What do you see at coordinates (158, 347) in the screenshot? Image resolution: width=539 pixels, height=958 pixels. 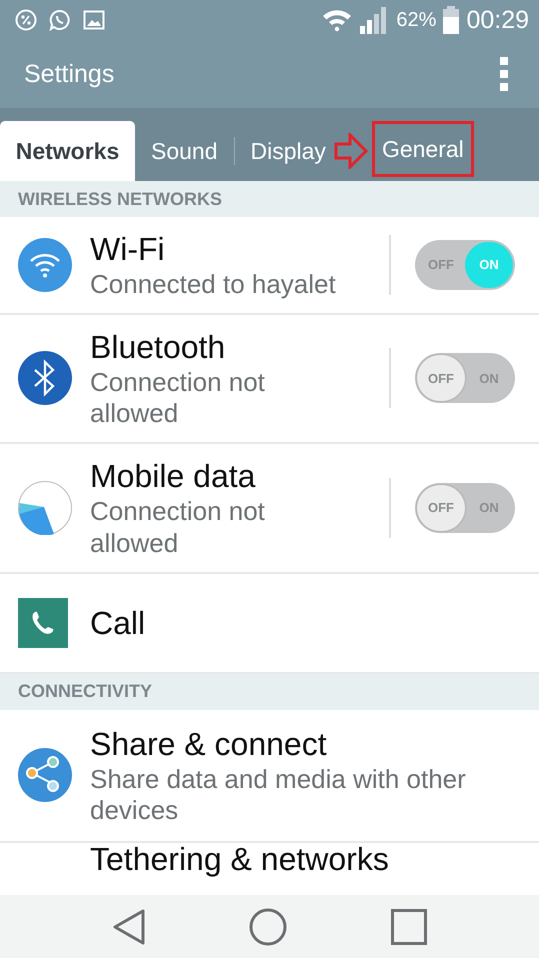 I see `row-title: Bluetooth` at bounding box center [158, 347].